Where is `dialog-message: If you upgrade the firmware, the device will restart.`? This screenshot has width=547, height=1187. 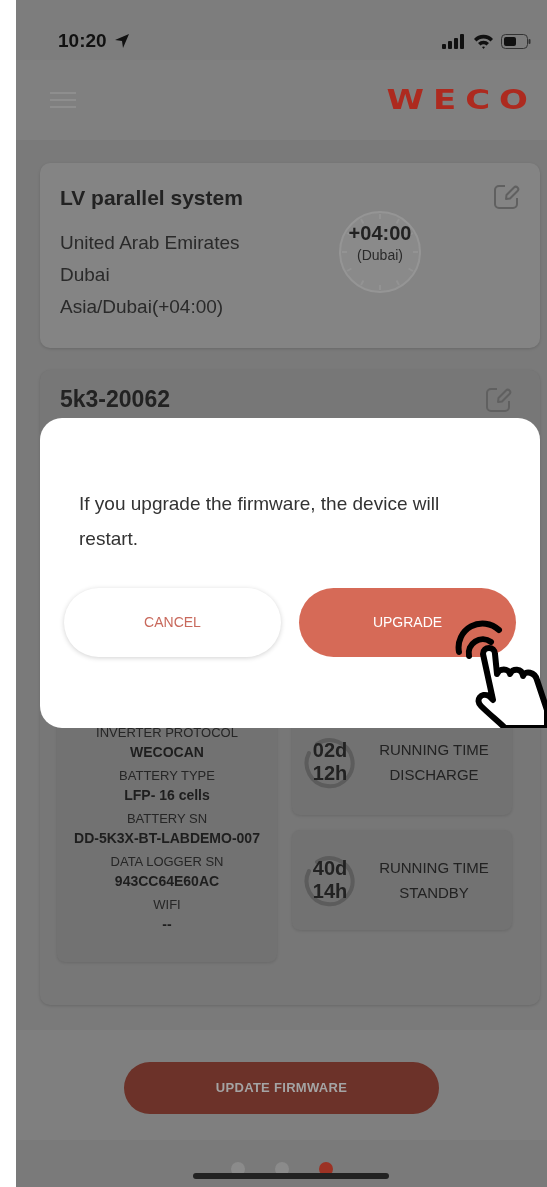
dialog-message: If you upgrade the firmware, the device will restart. is located at coordinates (259, 521).